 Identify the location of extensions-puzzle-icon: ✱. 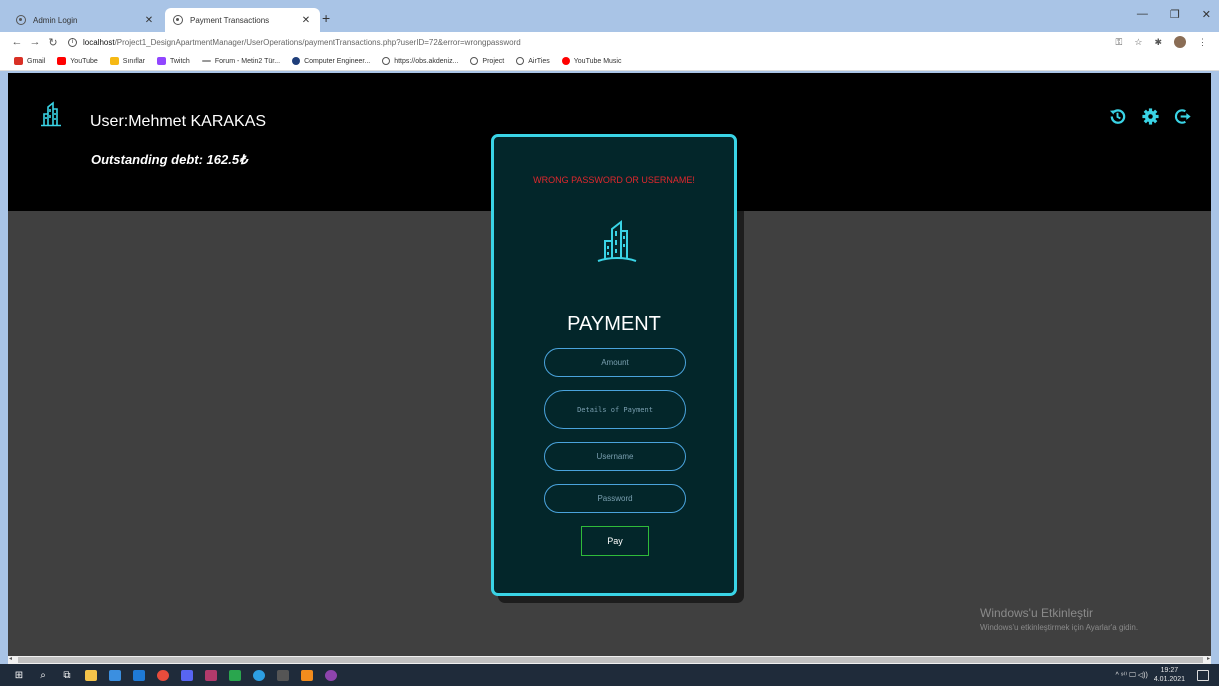
(1158, 42).